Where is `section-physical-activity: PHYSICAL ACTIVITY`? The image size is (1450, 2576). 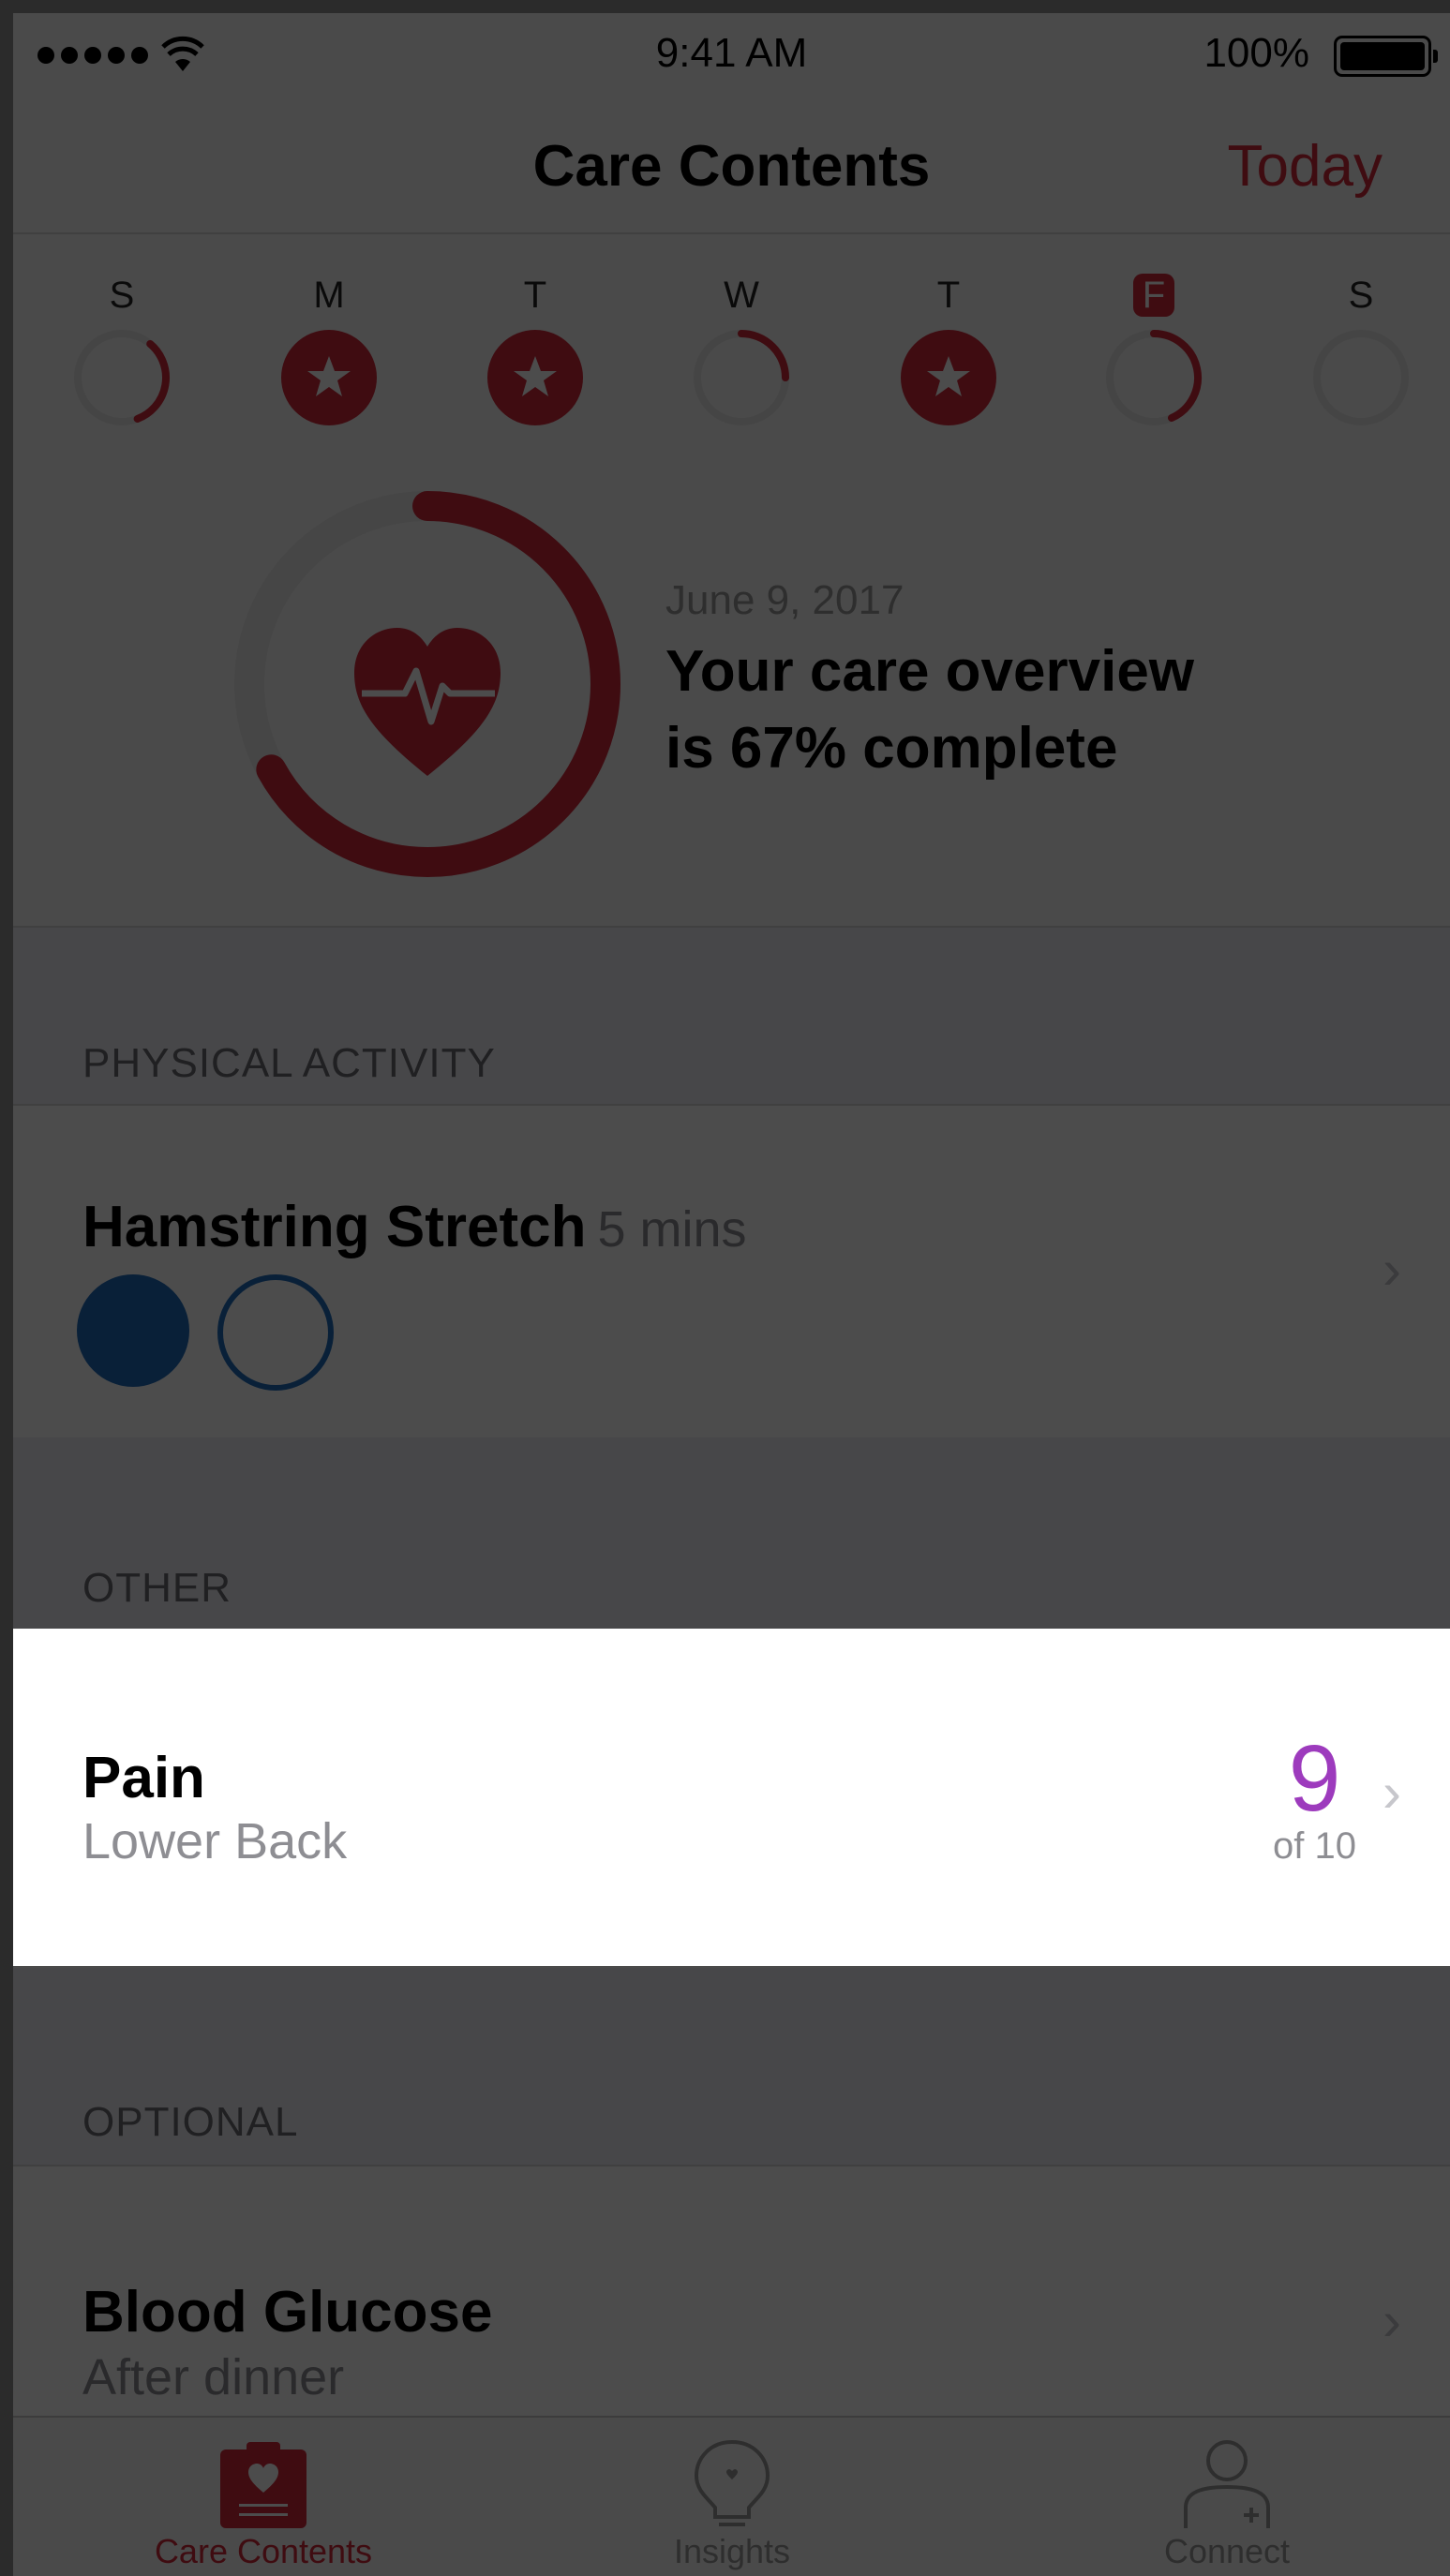
section-physical-activity: PHYSICAL ACTIVITY is located at coordinates (731, 1023).